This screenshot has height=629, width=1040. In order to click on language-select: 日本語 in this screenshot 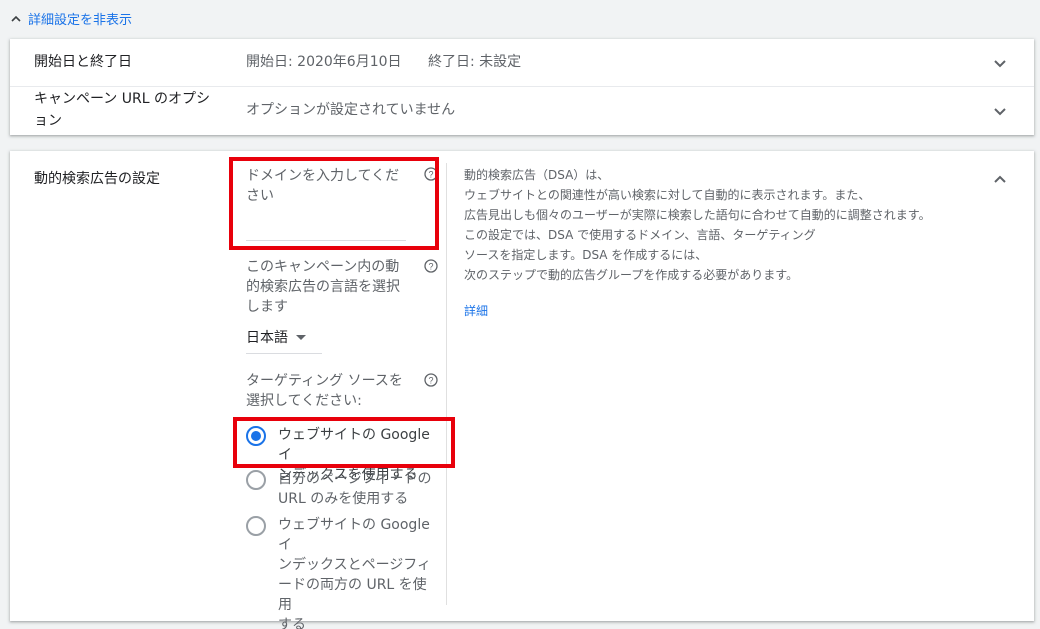, I will do `click(276, 337)`.